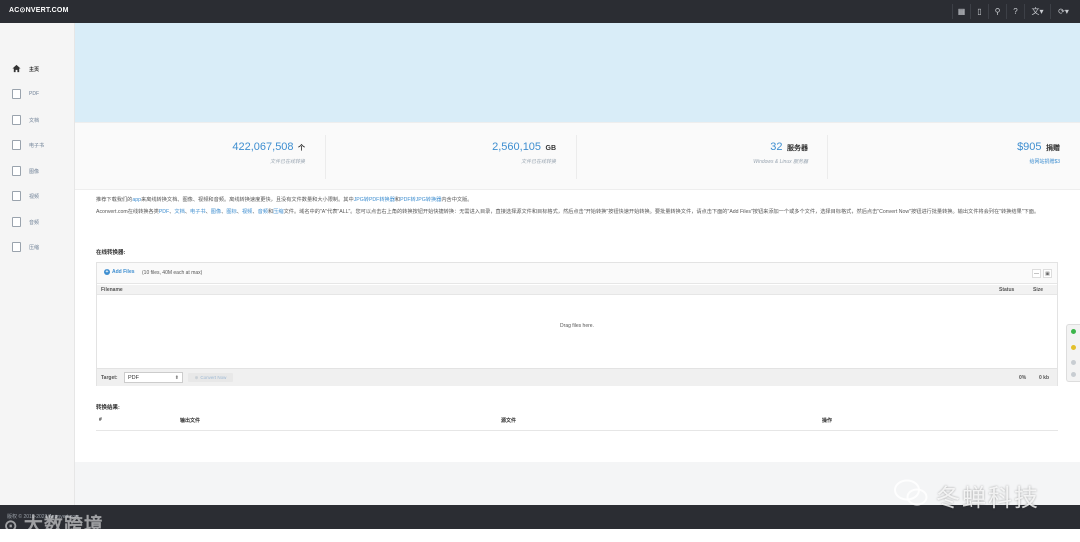 The height and width of the screenshot is (542, 1080). Describe the element at coordinates (190, 151) in the screenshot. I see `stat-files-converted: 422,067,508 个 文件已在线转换` at that location.